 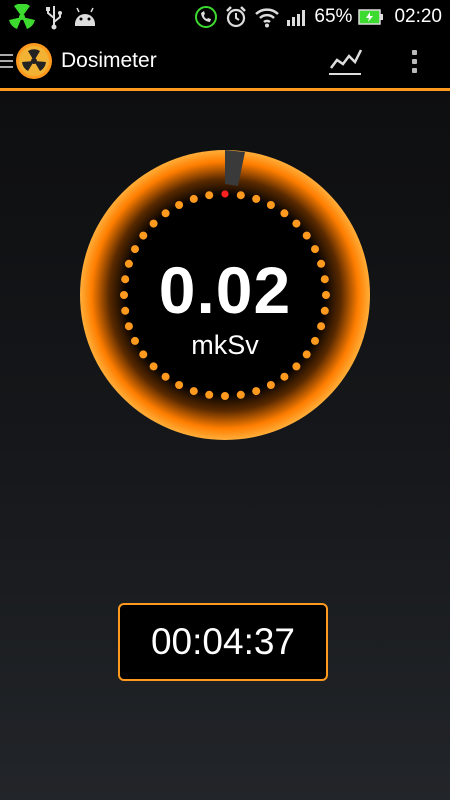 I want to click on timer-text: 00:04:37, so click(x=223, y=641).